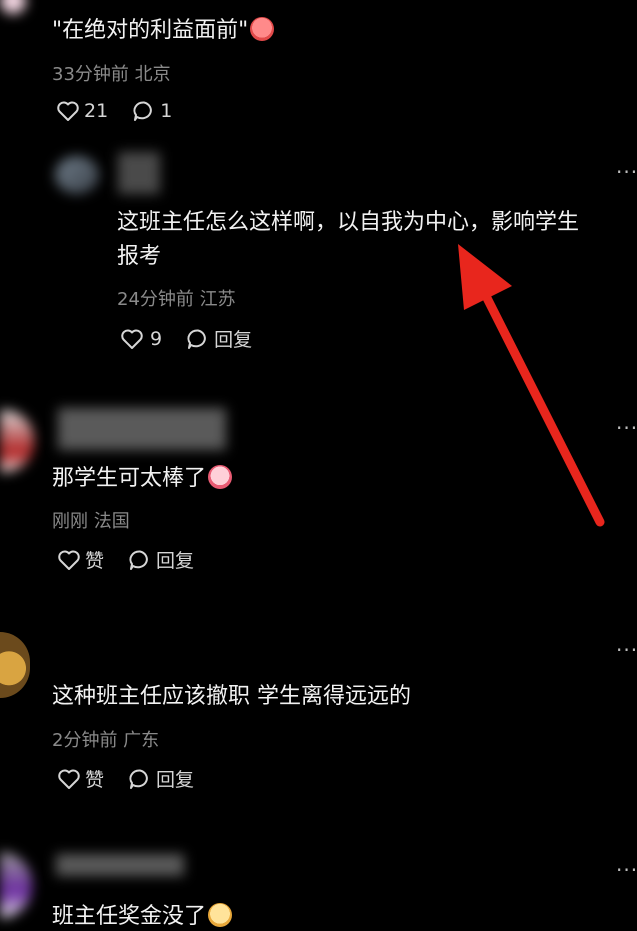 This screenshot has width=637, height=931. I want to click on comment-3-actions: 赞 回复, so click(125, 559).